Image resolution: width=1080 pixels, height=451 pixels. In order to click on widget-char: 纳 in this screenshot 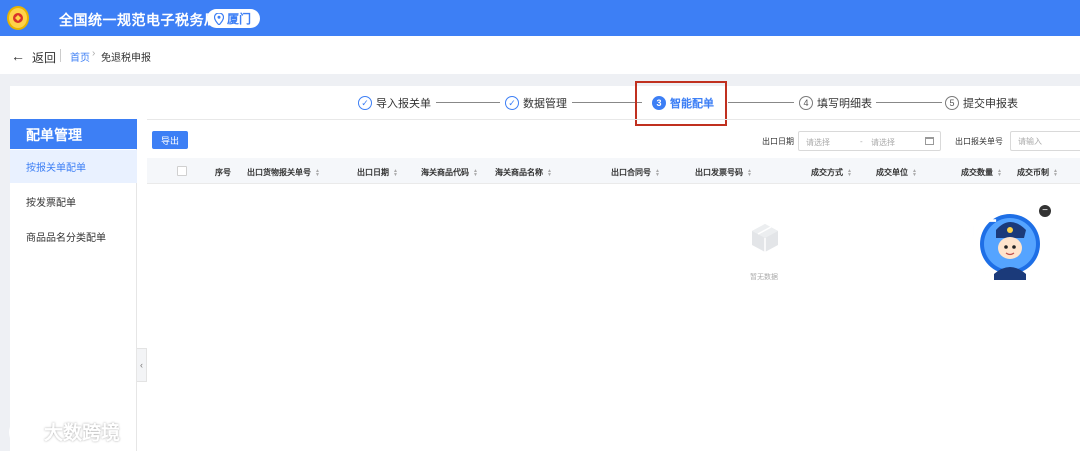, I will do `click(966, 230)`.